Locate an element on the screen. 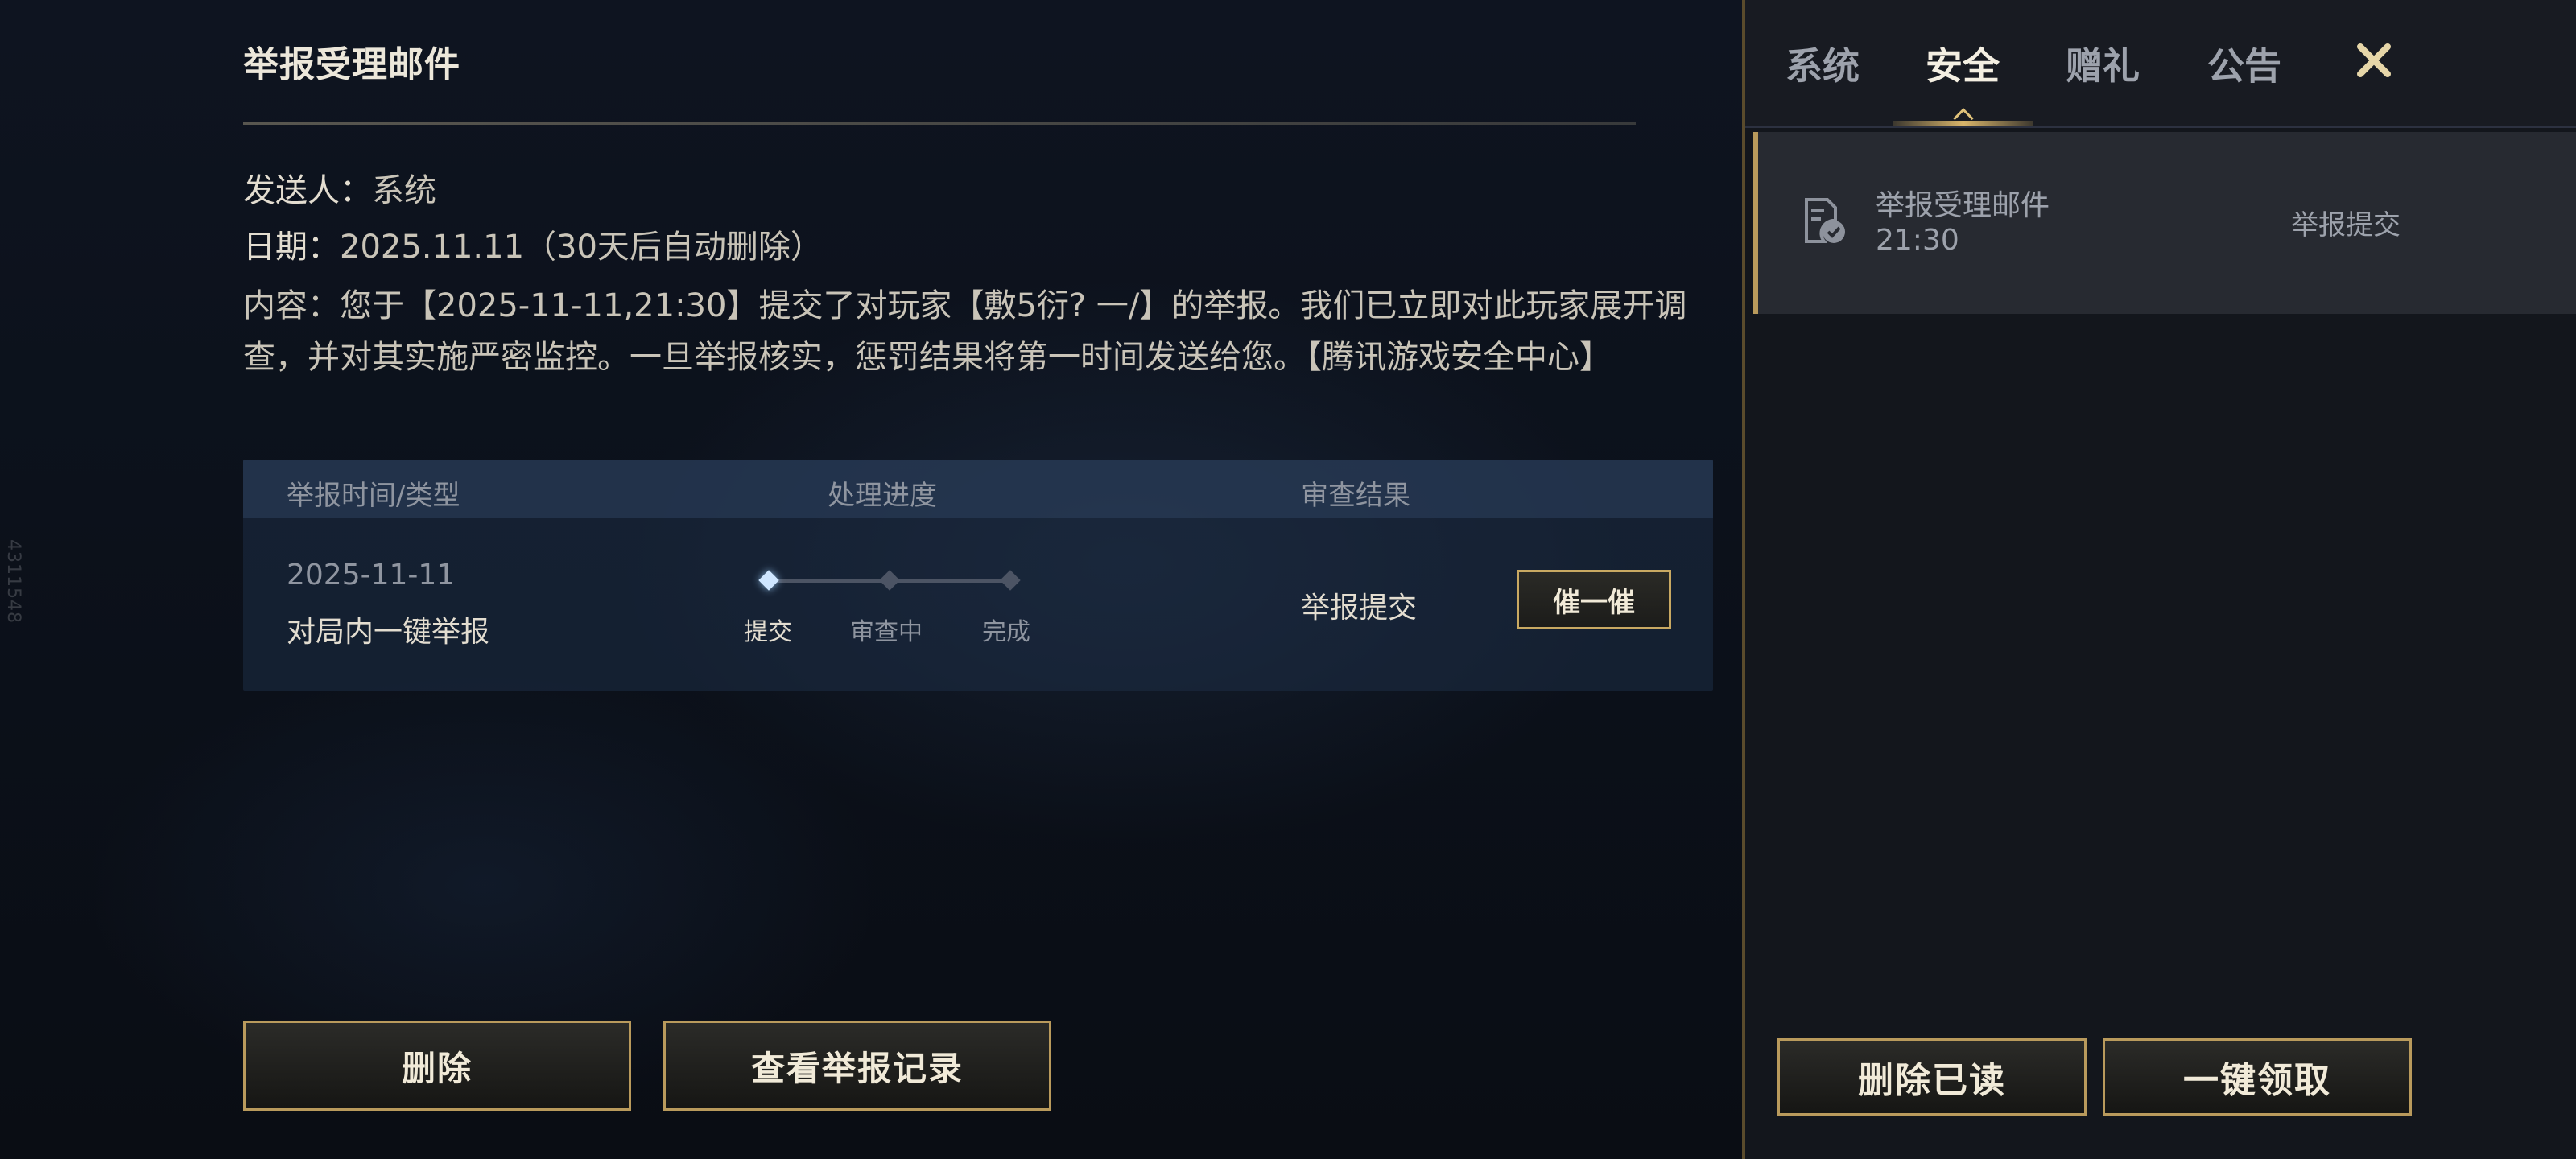  tab-notice: 公告 is located at coordinates (2244, 63).